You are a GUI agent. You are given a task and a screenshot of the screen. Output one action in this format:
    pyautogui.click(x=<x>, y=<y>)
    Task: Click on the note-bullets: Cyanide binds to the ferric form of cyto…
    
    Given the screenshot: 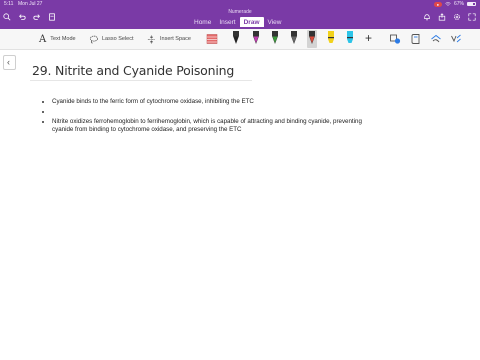 What is the action you would take?
    pyautogui.click(x=205, y=117)
    